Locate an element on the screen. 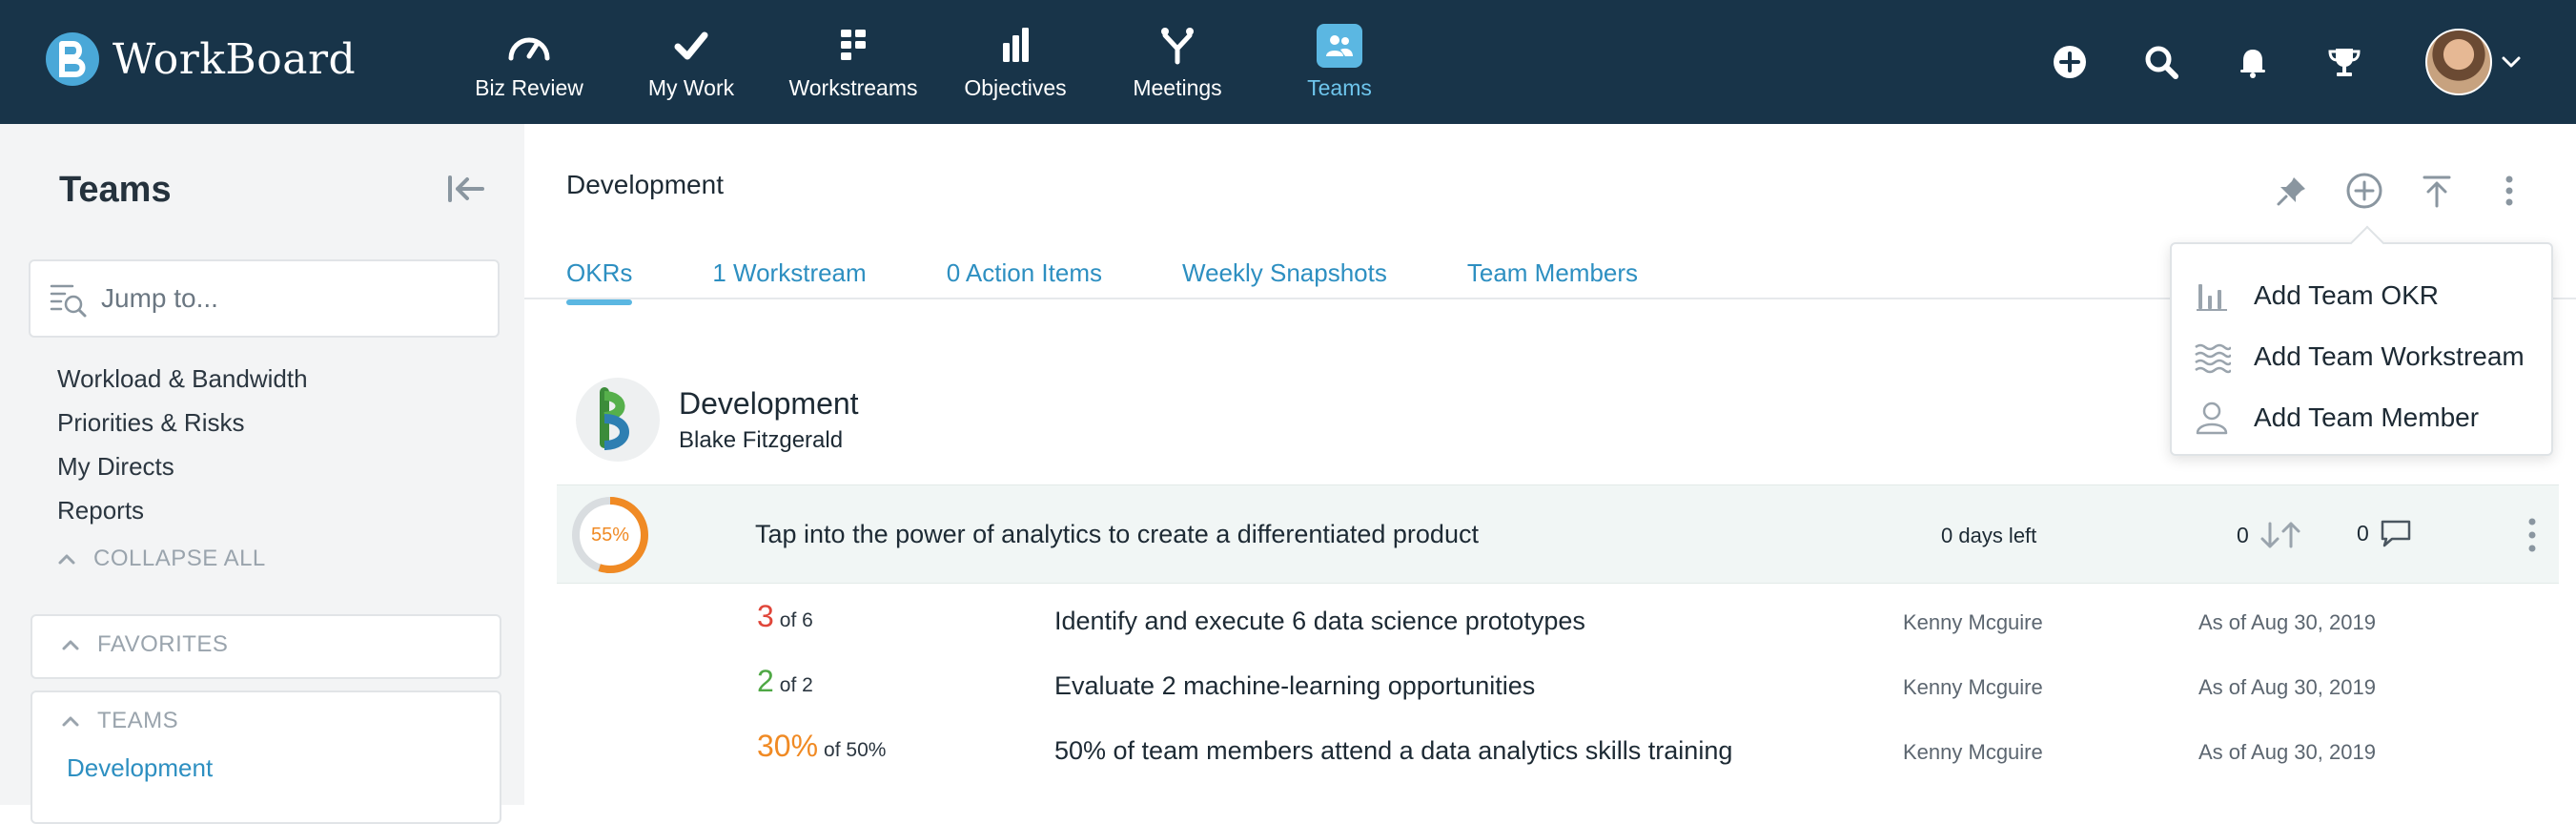 The image size is (2576, 824). export-button is located at coordinates (2437, 191).